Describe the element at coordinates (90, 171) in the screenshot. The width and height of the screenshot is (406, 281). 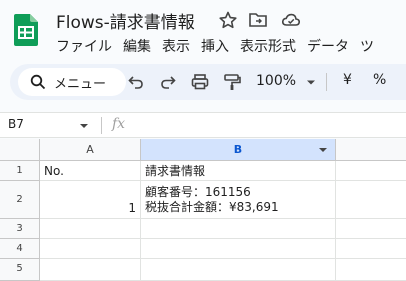
I see `cell-a1: No.` at that location.